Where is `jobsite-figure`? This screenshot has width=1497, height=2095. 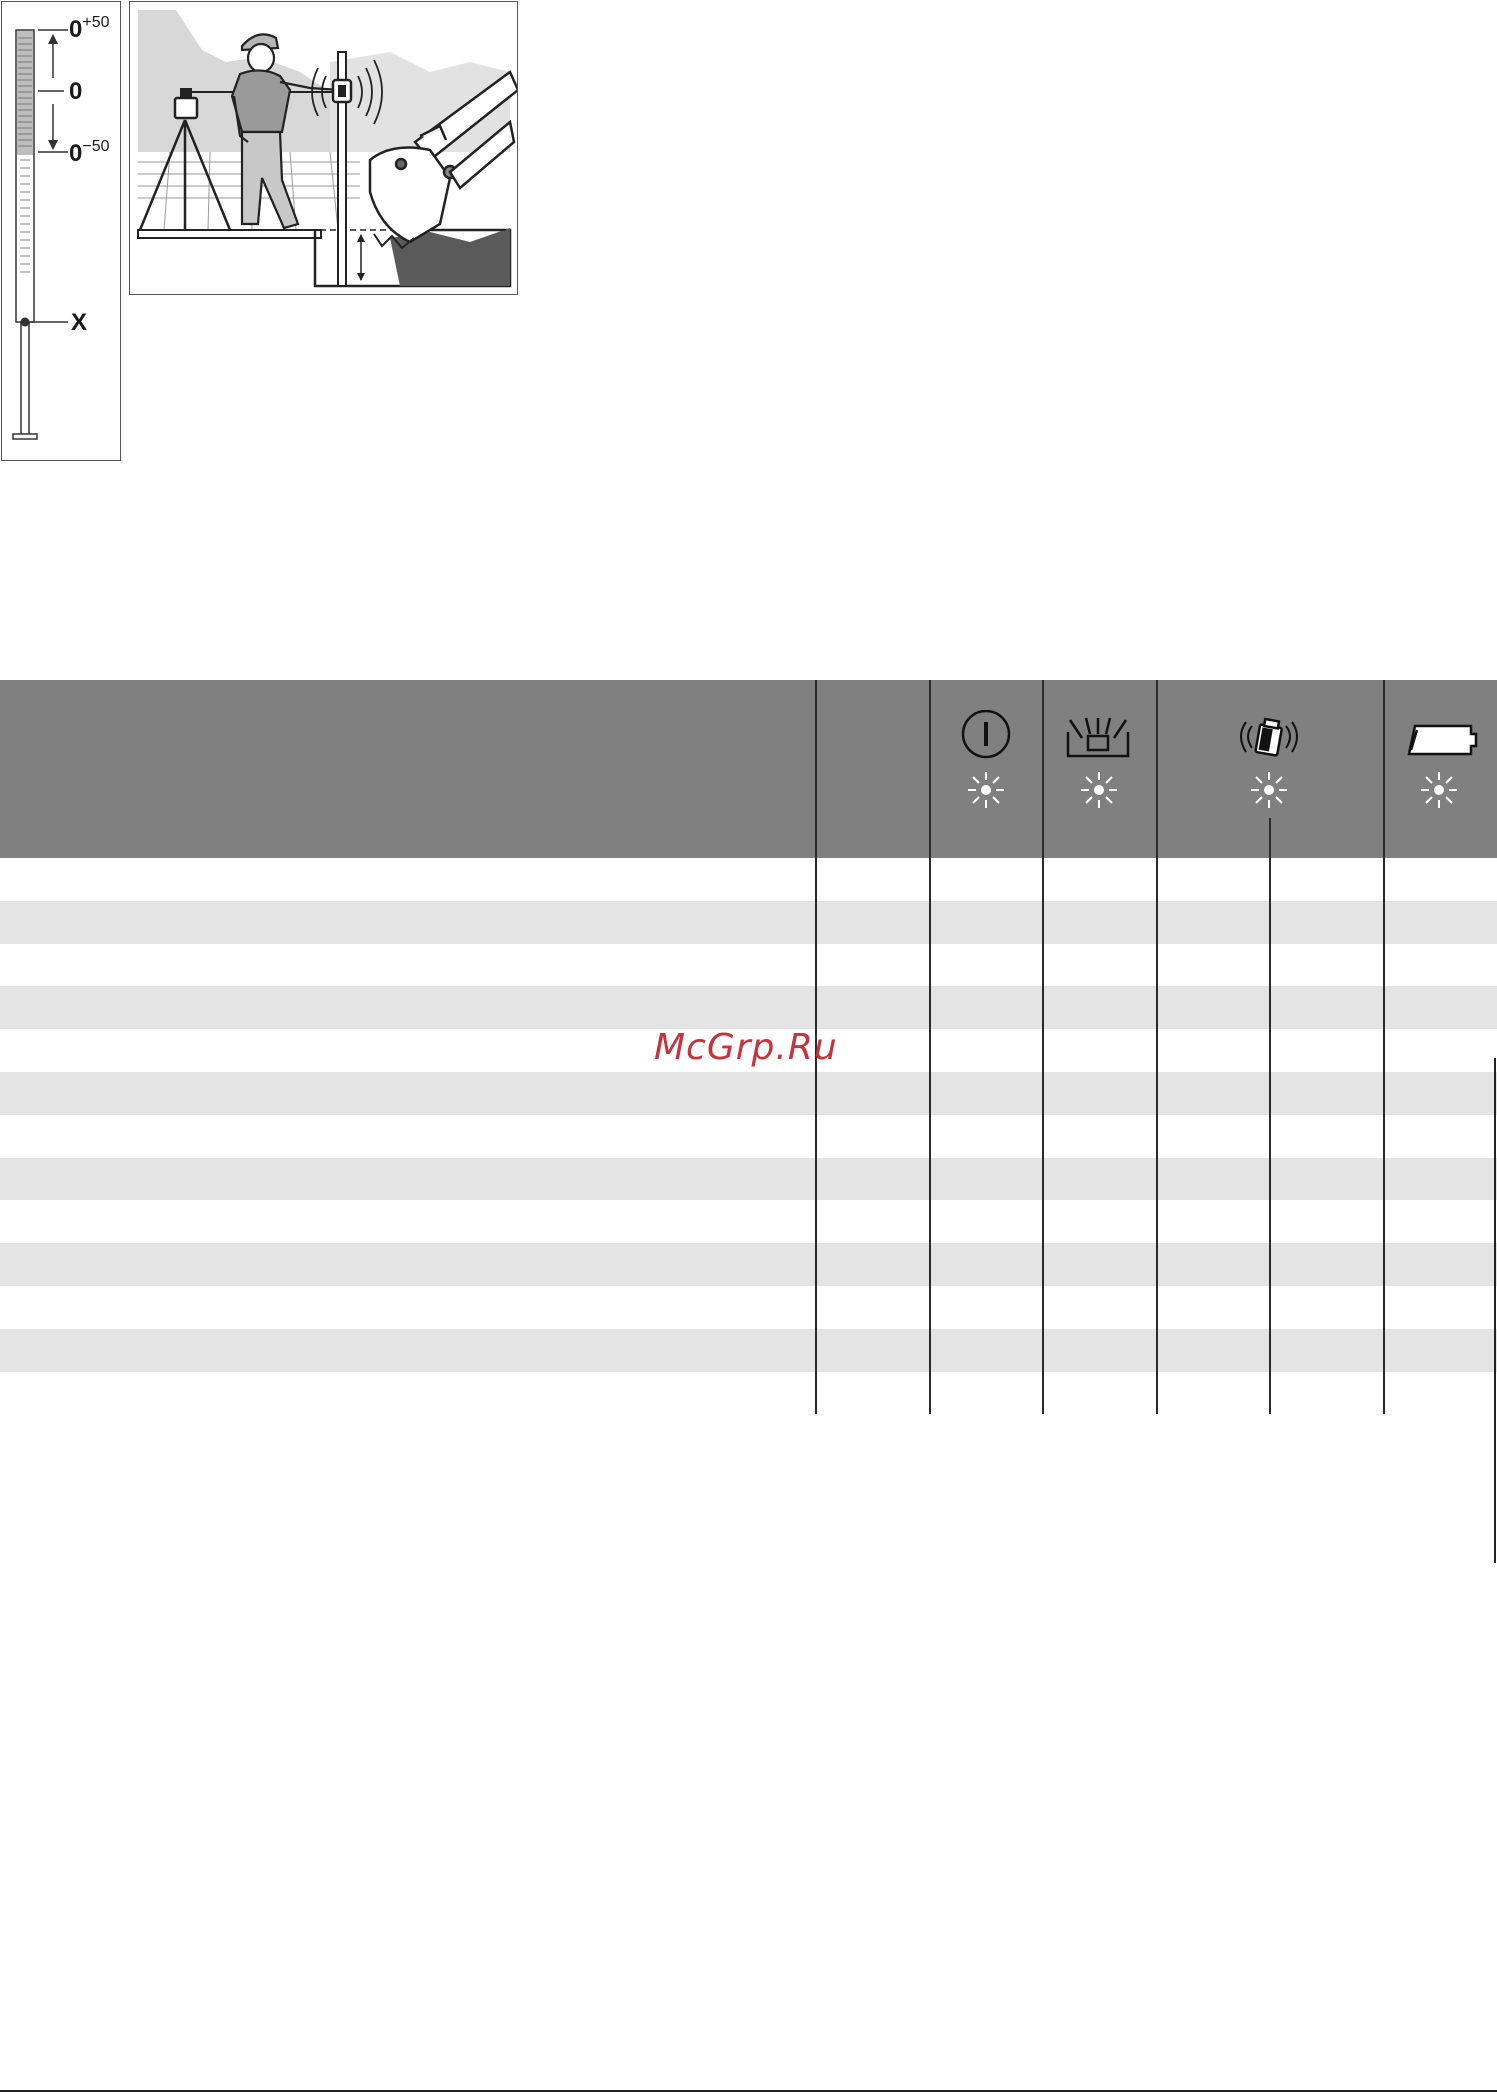
jobsite-figure is located at coordinates (323, 148).